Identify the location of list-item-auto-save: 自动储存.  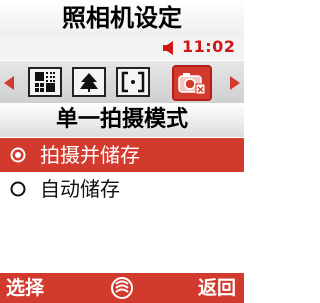
(122, 189).